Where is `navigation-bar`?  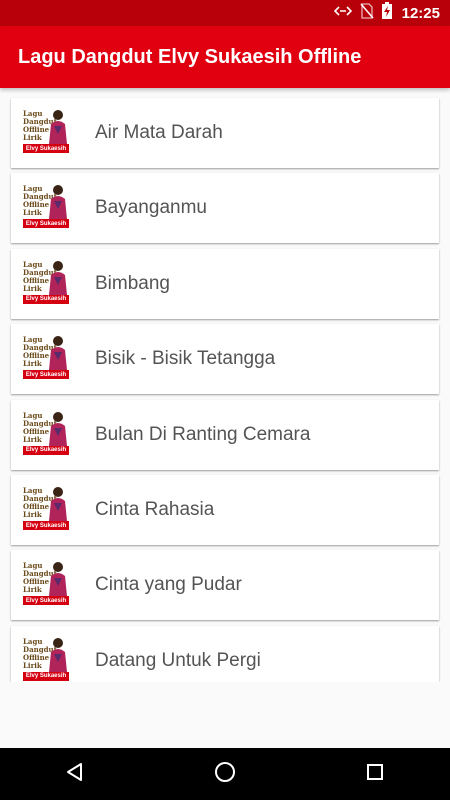 navigation-bar is located at coordinates (225, 774).